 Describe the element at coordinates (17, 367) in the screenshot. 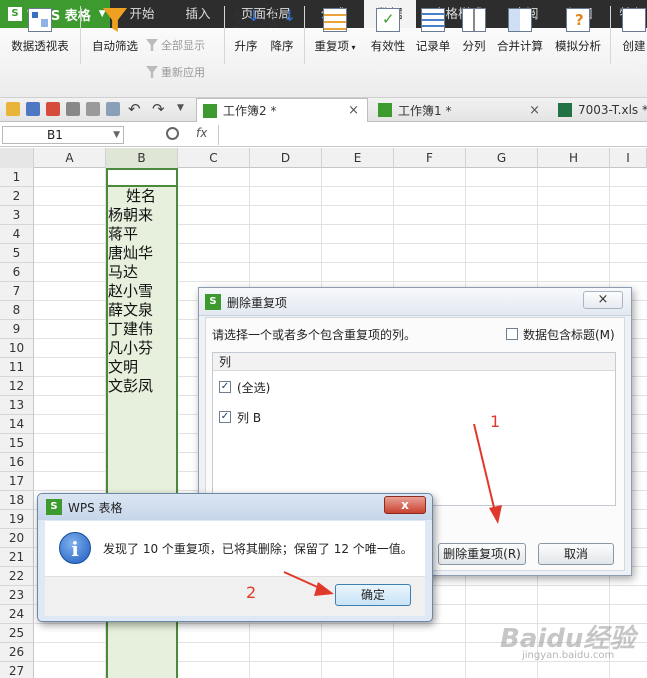

I see `row-header-11: 11` at that location.